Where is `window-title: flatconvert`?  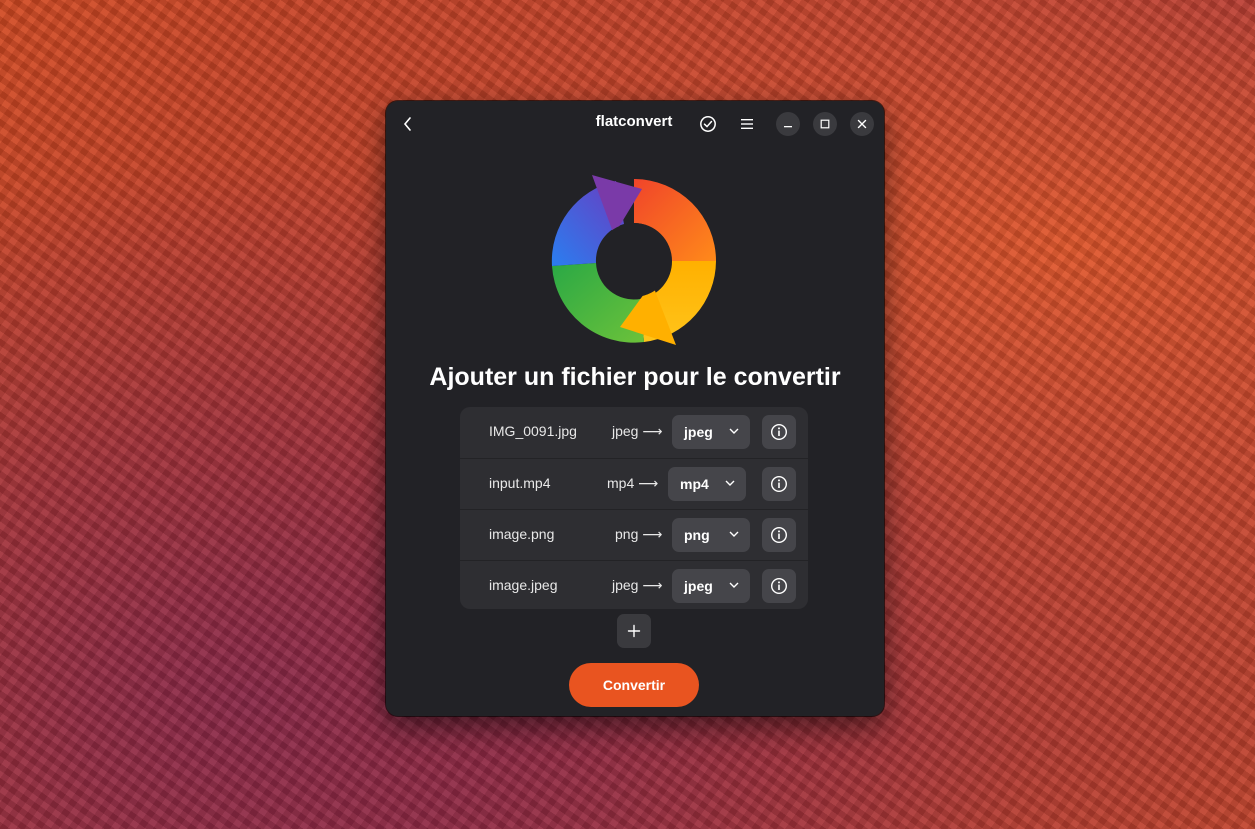 window-title: flatconvert is located at coordinates (634, 121).